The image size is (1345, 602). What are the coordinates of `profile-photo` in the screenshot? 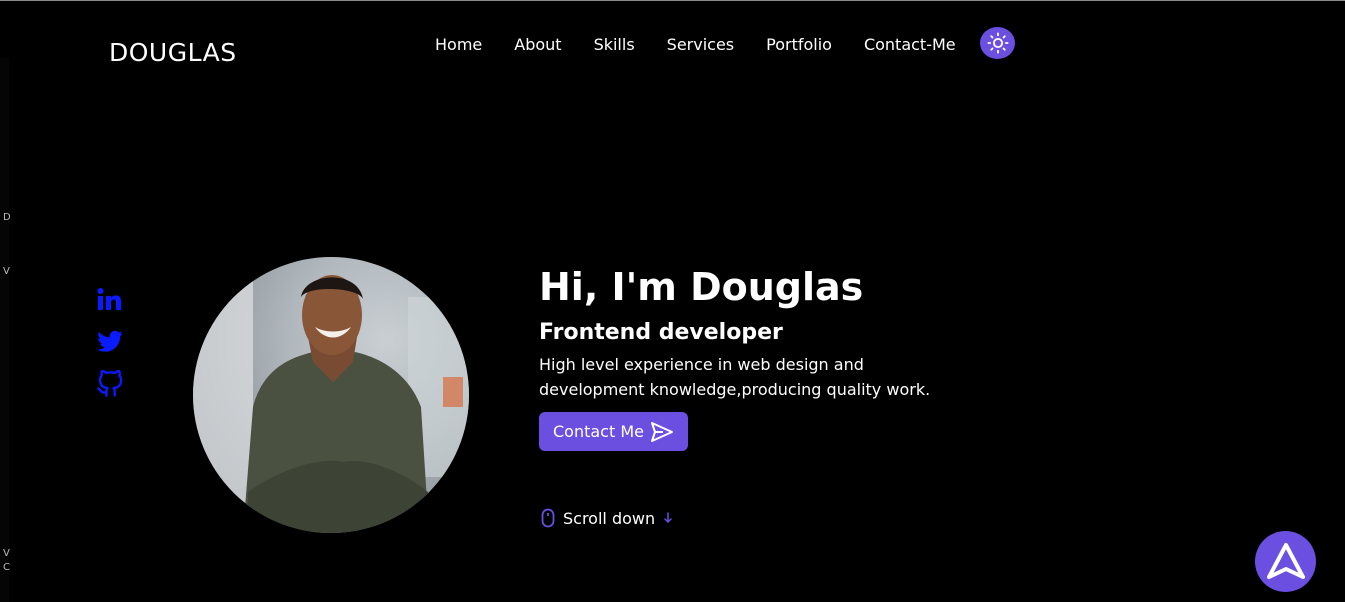 It's located at (331, 395).